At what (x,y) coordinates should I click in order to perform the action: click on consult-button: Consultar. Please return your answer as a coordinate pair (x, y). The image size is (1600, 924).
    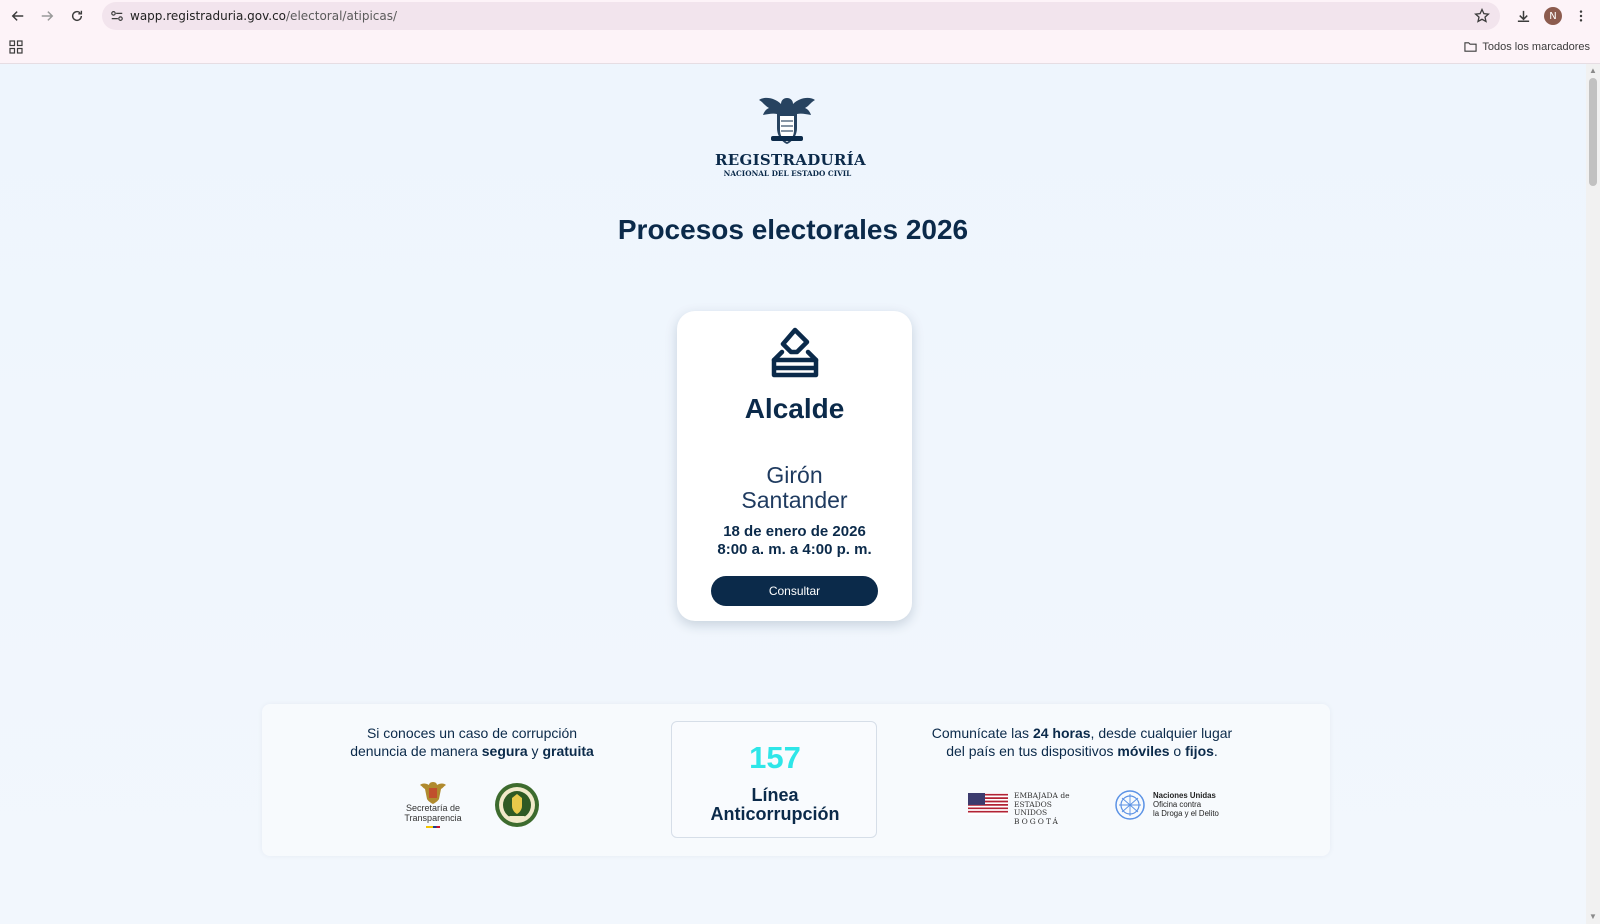
    Looking at the image, I should click on (794, 591).